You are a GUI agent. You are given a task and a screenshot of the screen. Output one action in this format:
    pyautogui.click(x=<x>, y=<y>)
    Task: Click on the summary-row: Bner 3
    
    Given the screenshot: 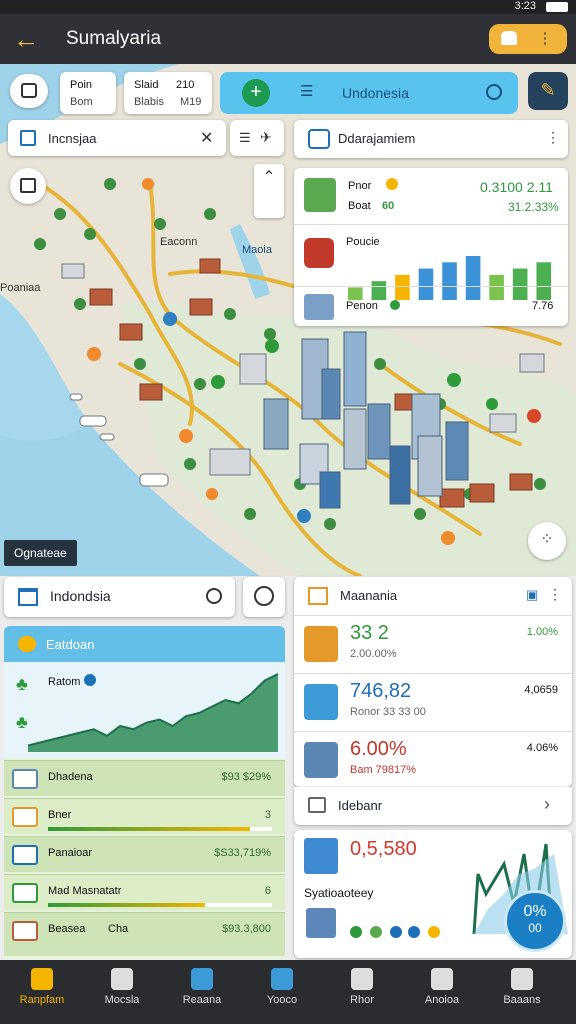 What is the action you would take?
    pyautogui.click(x=144, y=816)
    